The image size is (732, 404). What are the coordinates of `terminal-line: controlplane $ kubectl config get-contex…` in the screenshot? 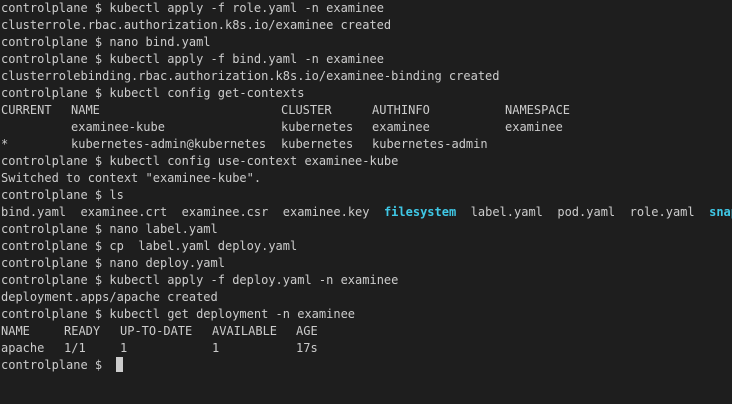 It's located at (366, 93).